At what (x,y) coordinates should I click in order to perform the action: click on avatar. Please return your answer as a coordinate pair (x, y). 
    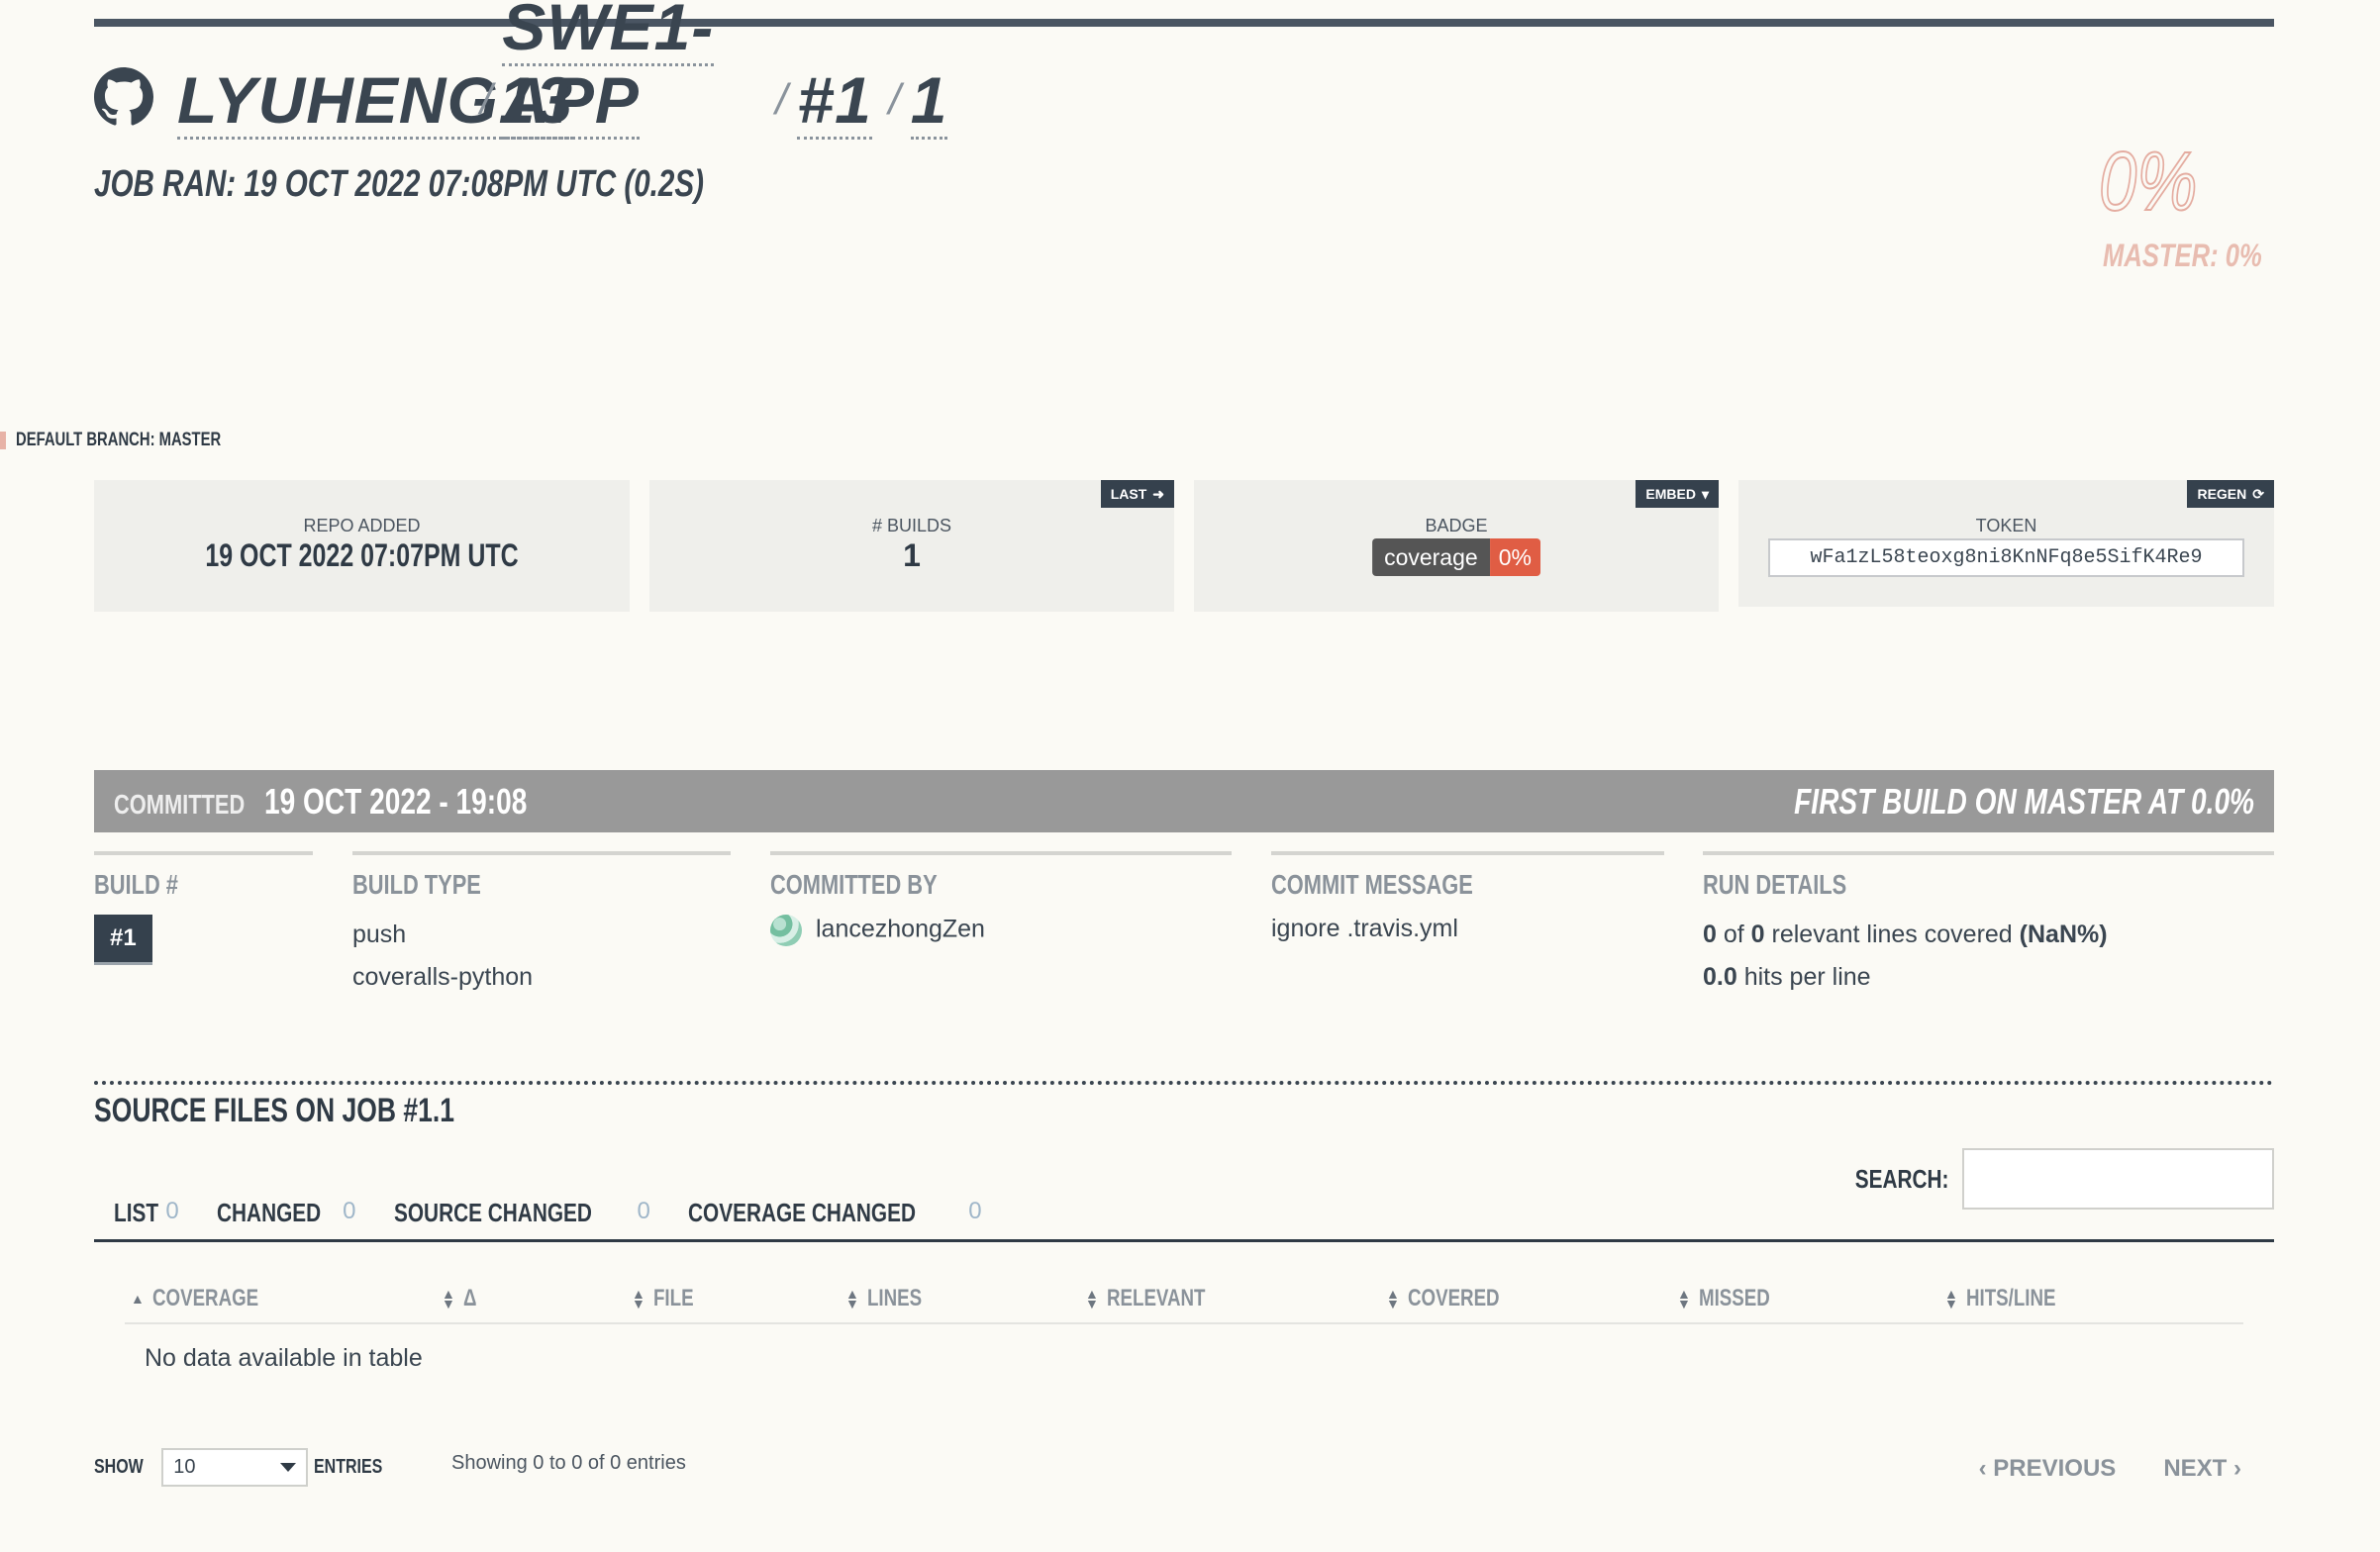
    Looking at the image, I should click on (786, 930).